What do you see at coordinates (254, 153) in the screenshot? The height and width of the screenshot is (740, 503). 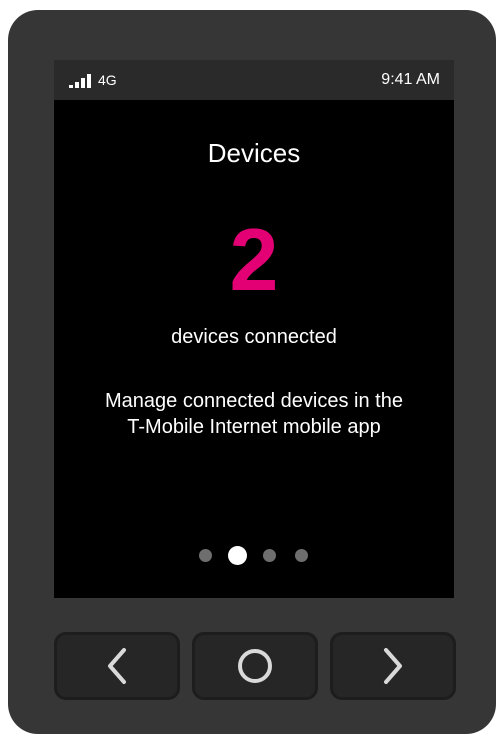 I see `page-title: Devices` at bounding box center [254, 153].